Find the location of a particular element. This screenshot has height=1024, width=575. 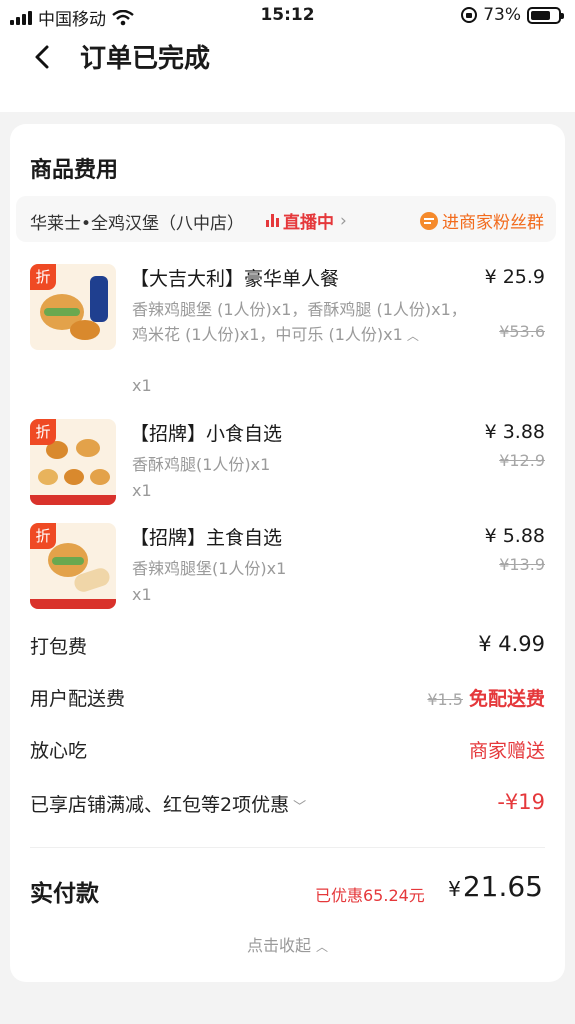

orientation-lock-icon is located at coordinates (469, 15).